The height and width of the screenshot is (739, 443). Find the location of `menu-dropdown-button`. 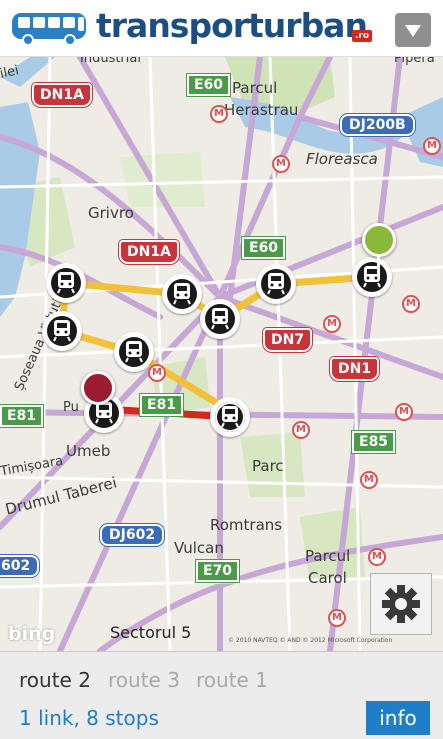

menu-dropdown-button is located at coordinates (413, 30).